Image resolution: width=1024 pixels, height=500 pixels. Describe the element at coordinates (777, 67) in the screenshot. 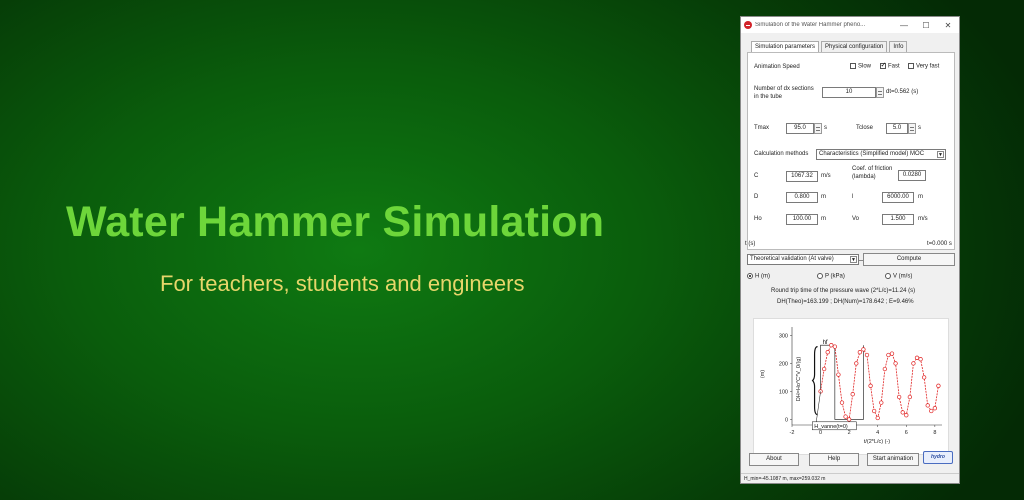

I see `animation-speed-label: Animation Speed` at that location.